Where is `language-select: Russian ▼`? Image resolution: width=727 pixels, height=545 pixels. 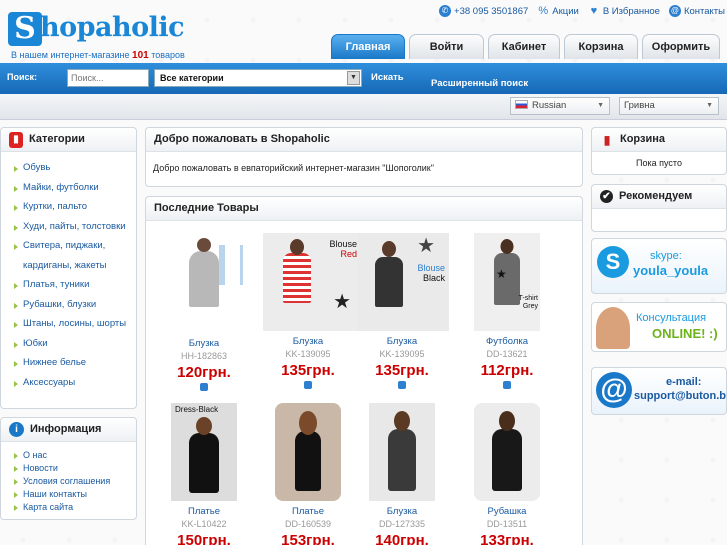 language-select: Russian ▼ is located at coordinates (560, 106).